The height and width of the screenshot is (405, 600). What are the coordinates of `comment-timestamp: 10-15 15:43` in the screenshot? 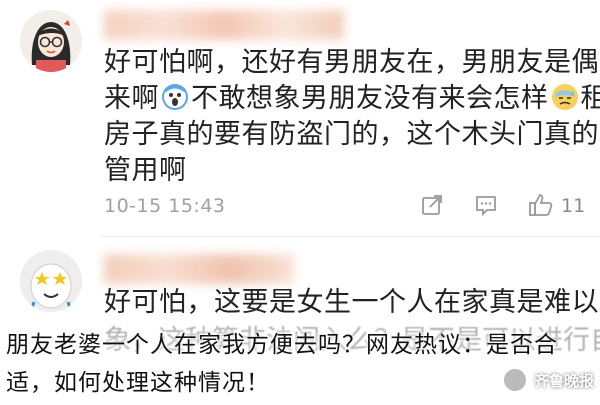 It's located at (165, 206).